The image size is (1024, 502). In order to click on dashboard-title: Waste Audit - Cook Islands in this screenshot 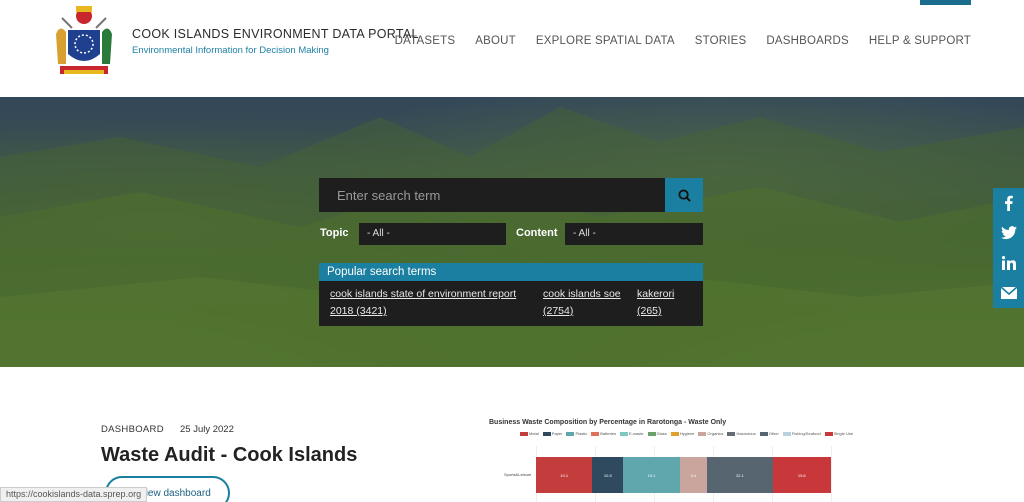, I will do `click(229, 455)`.